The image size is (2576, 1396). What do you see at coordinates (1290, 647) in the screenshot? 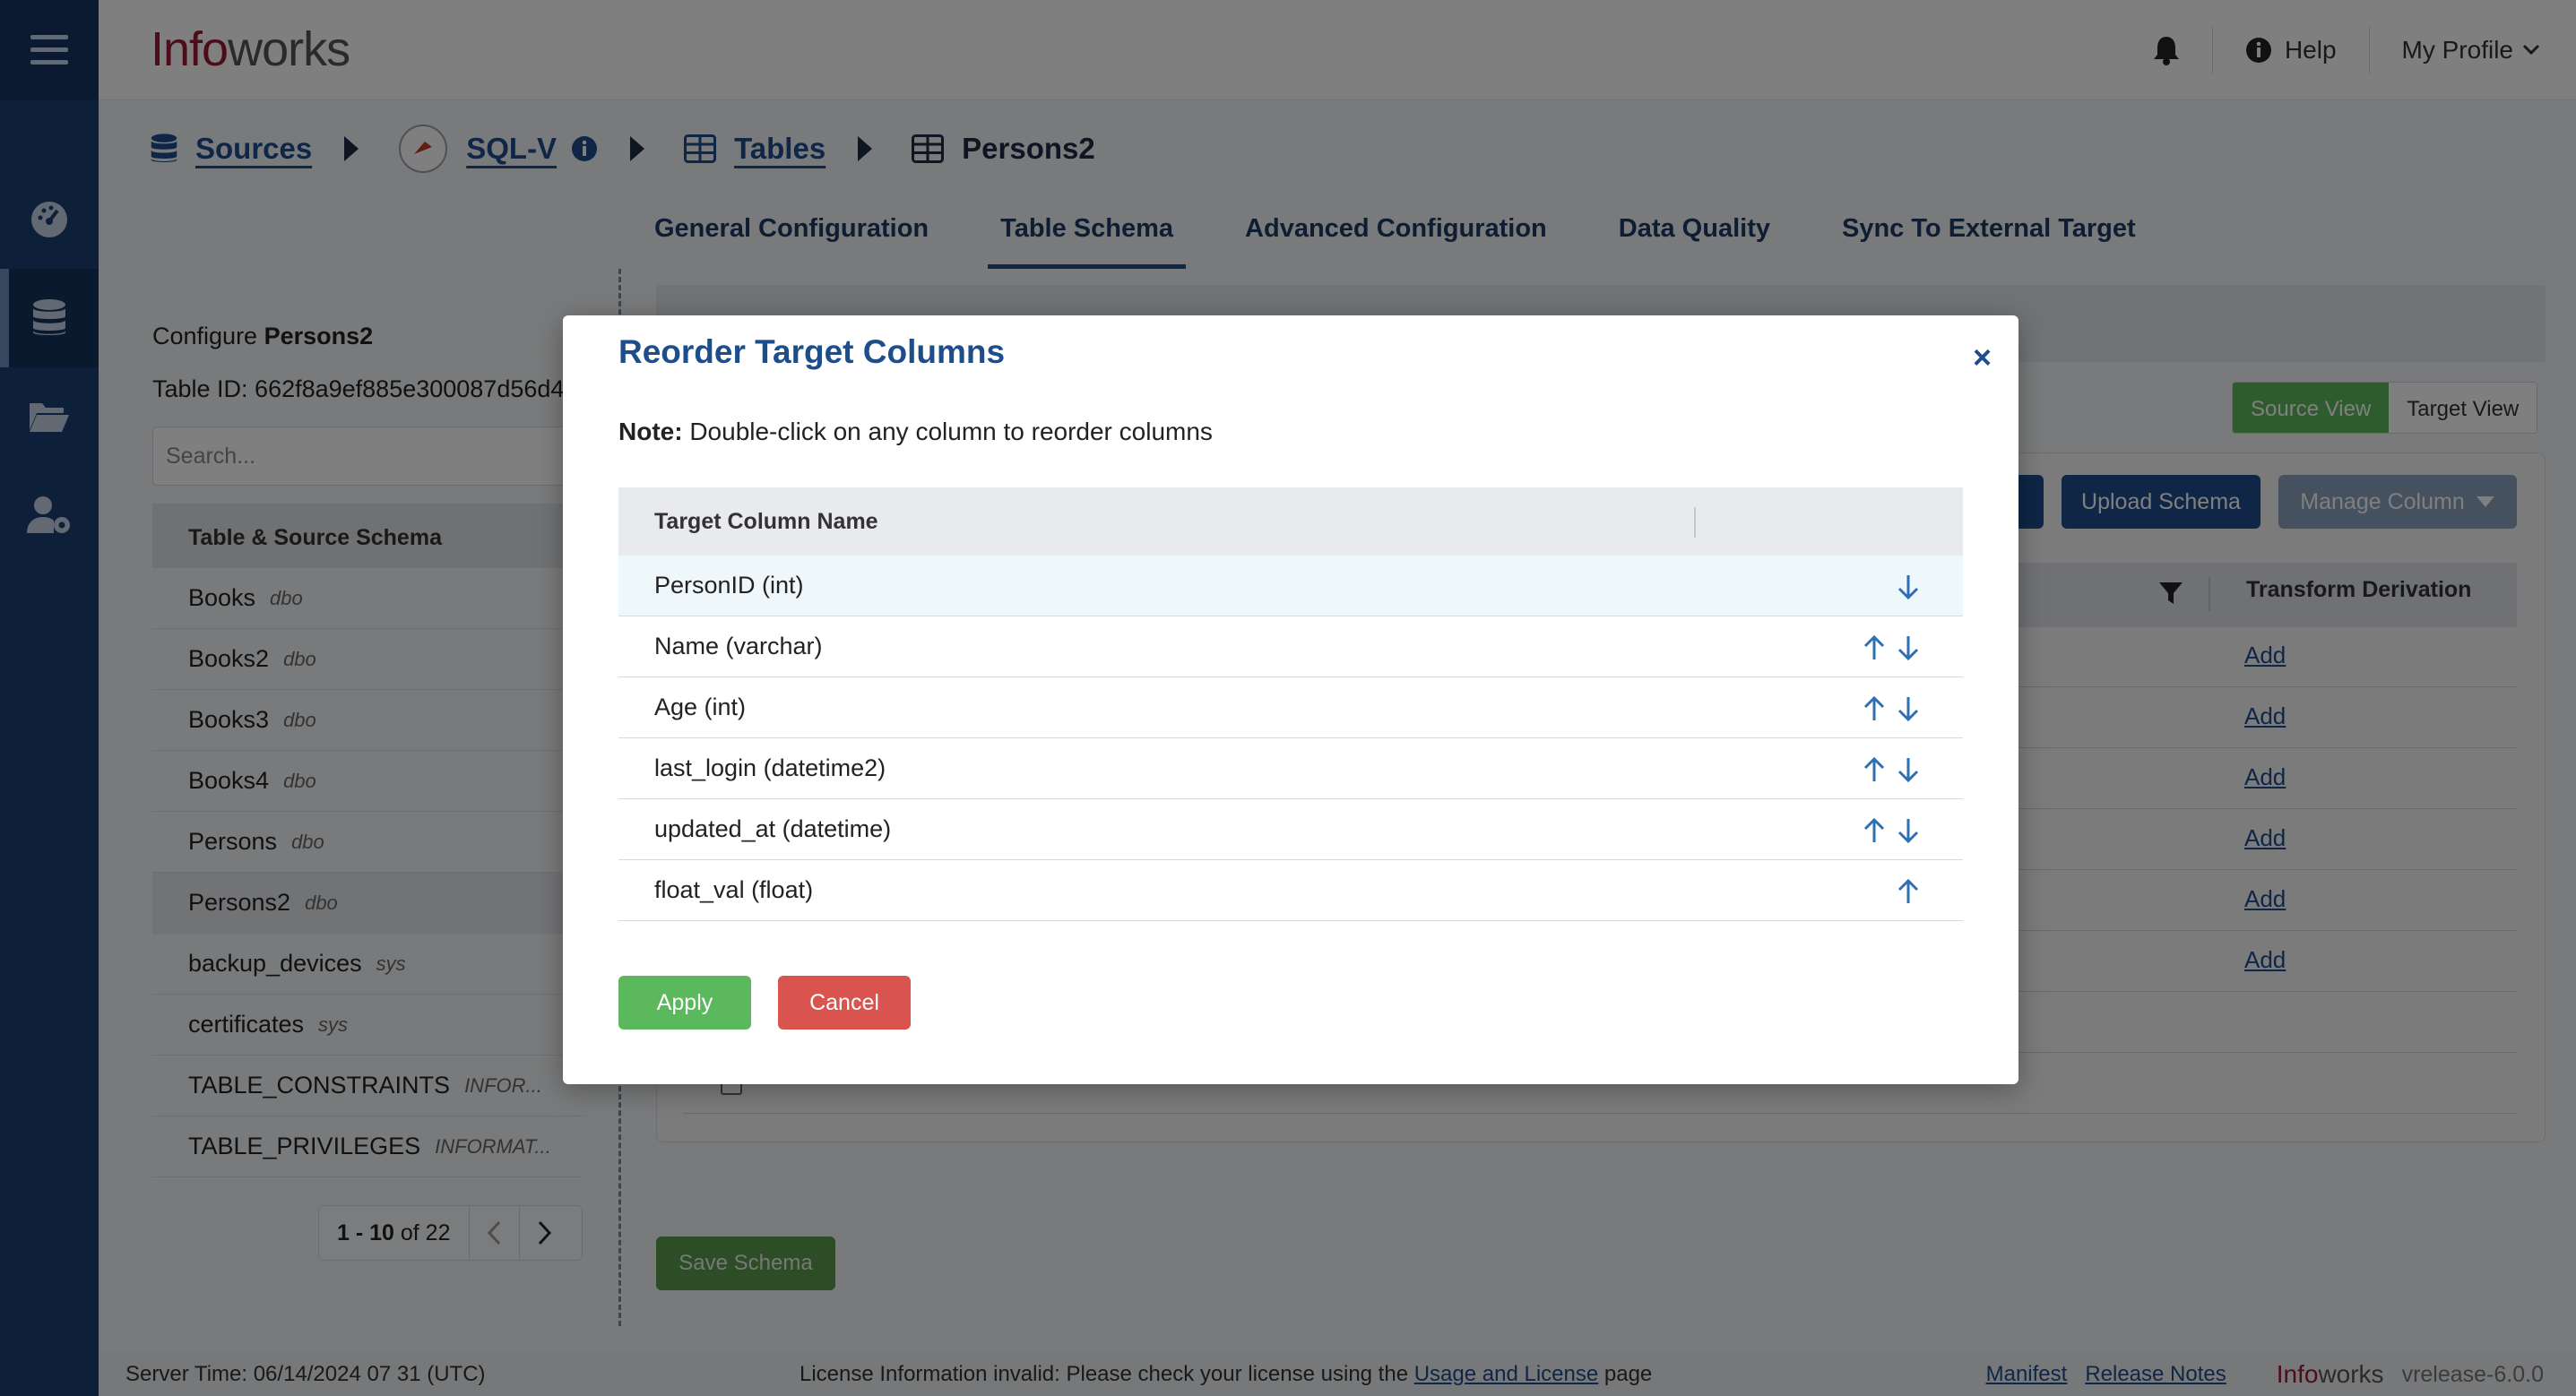
I see `table-row: Name (varchar)` at bounding box center [1290, 647].